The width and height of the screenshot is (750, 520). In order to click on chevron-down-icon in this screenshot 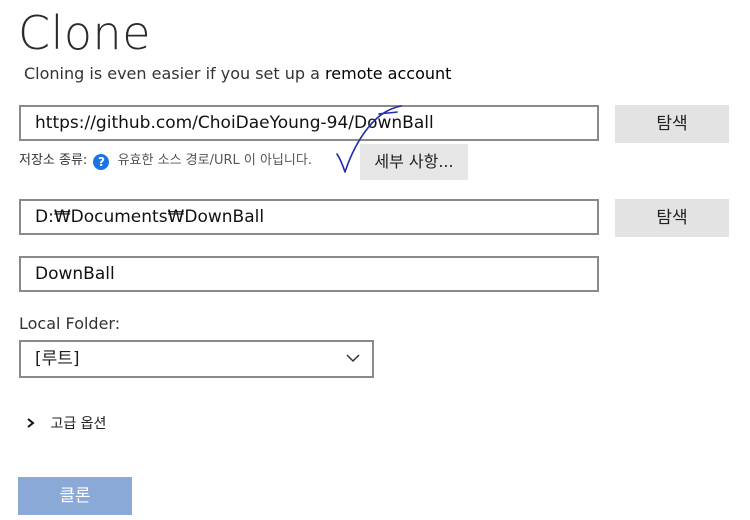, I will do `click(353, 358)`.